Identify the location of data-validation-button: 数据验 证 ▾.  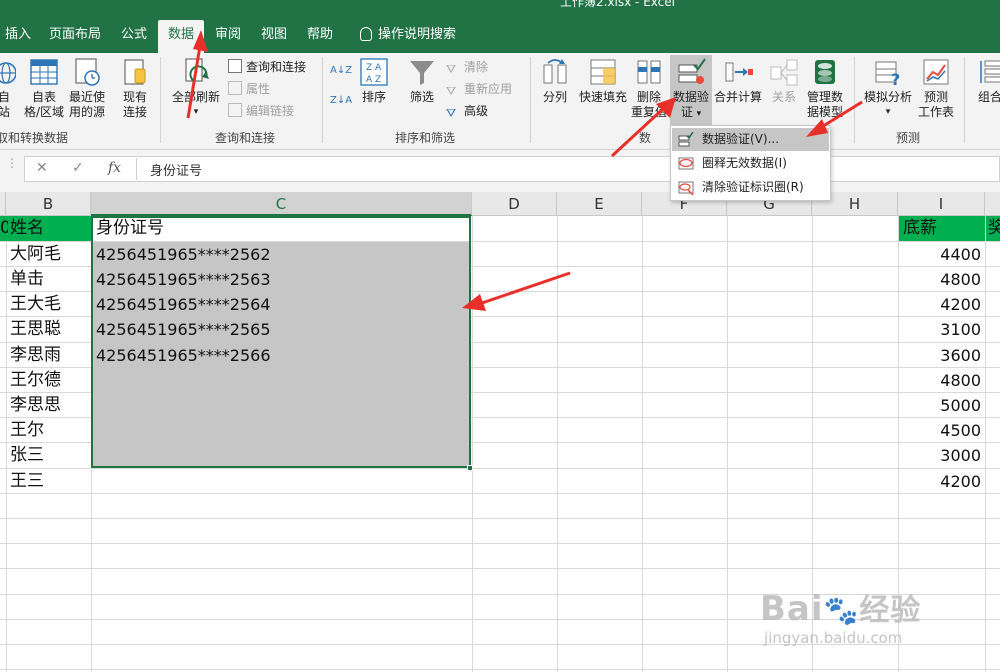
(691, 91).